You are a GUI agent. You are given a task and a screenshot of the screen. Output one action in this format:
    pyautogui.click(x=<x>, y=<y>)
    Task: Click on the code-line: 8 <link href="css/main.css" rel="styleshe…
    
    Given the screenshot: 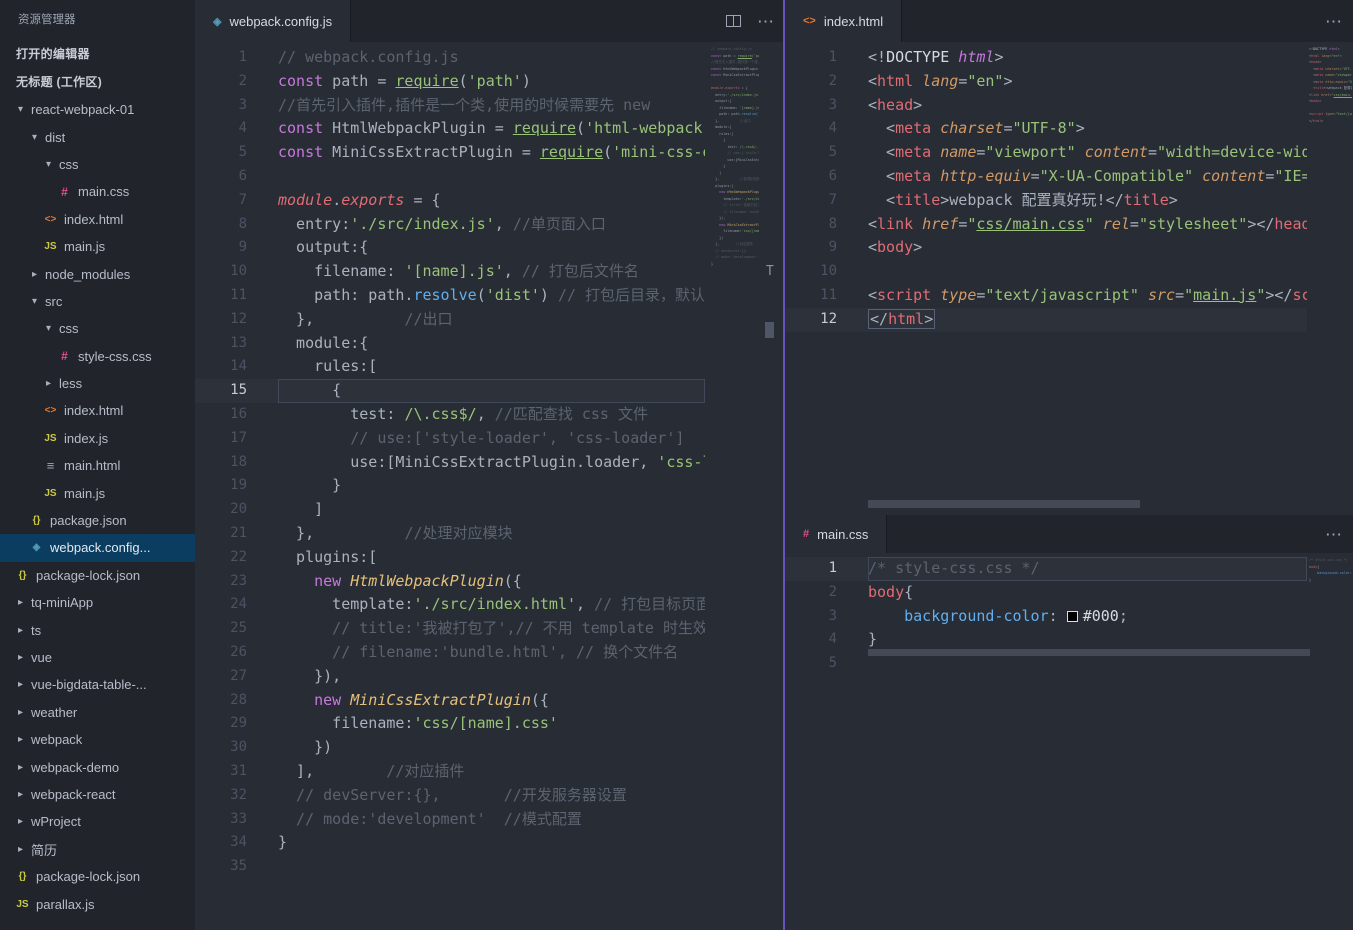 What is the action you would take?
    pyautogui.click(x=1046, y=225)
    